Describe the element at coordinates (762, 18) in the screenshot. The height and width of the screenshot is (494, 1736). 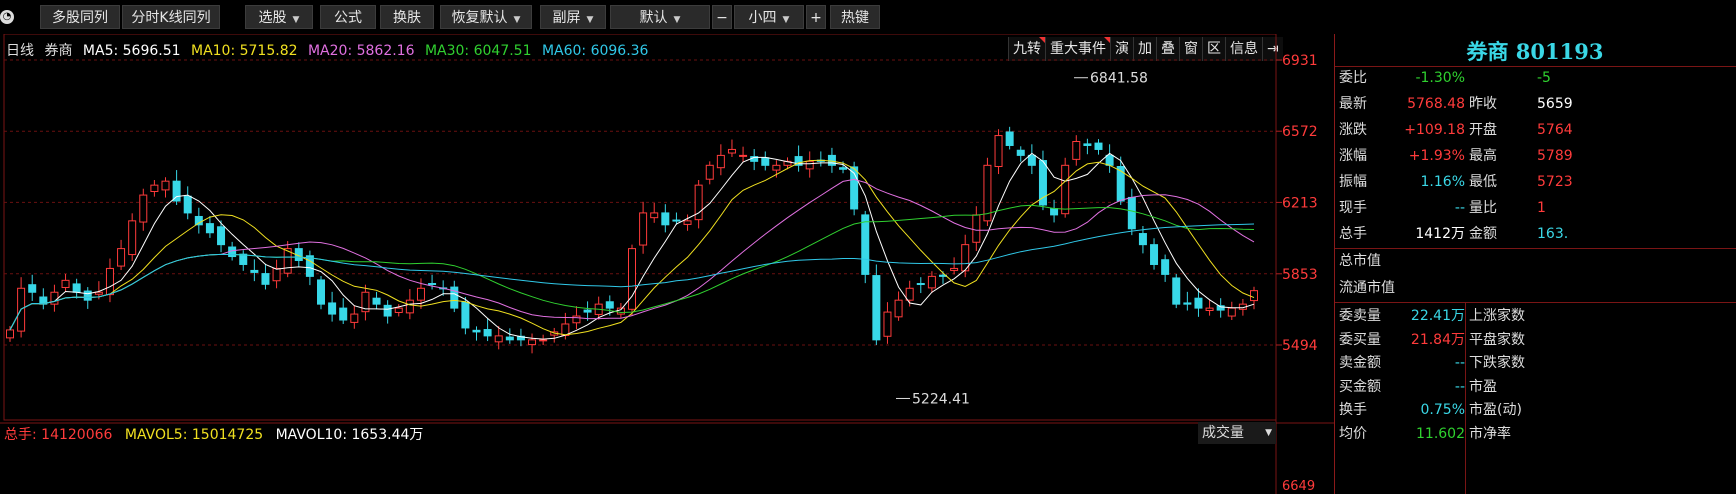
I see `font-size-label: 小四` at that location.